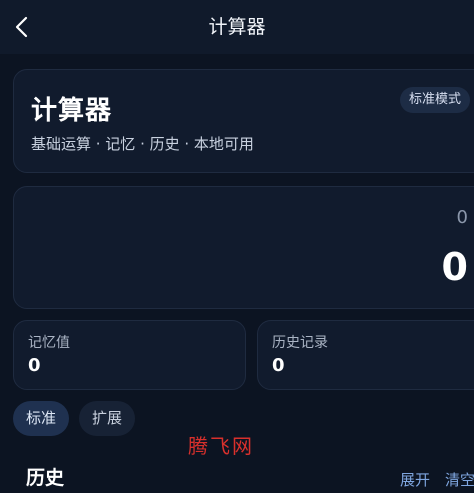 This screenshot has height=493, width=474. What do you see at coordinates (221, 446) in the screenshot?
I see `watermark-logo: 腾飞网` at bounding box center [221, 446].